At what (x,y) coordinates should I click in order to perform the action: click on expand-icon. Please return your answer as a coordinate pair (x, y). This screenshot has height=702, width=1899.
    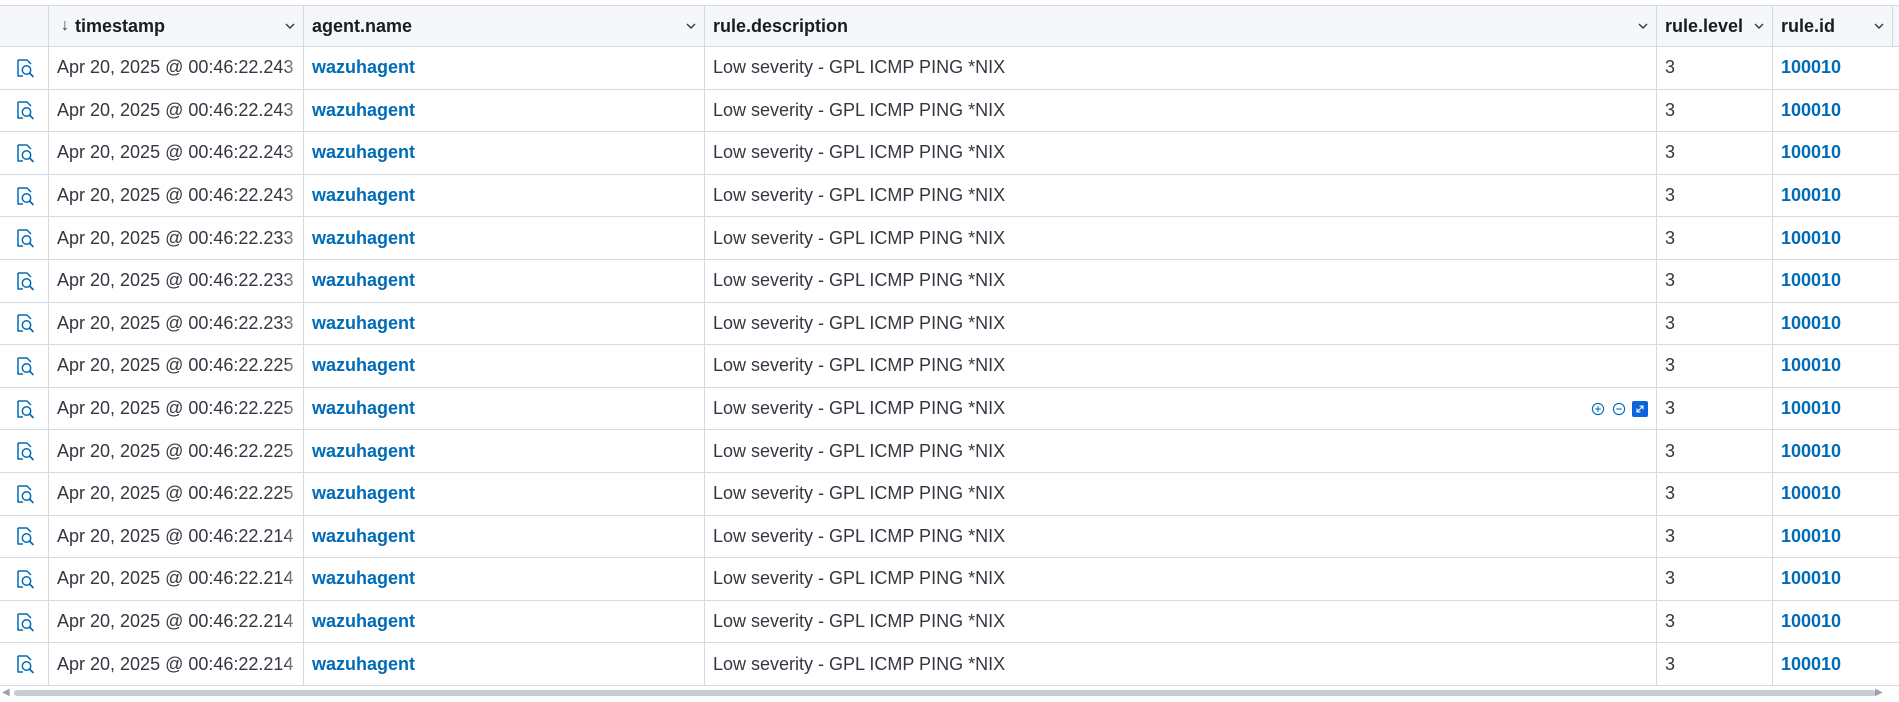
    Looking at the image, I should click on (1640, 408).